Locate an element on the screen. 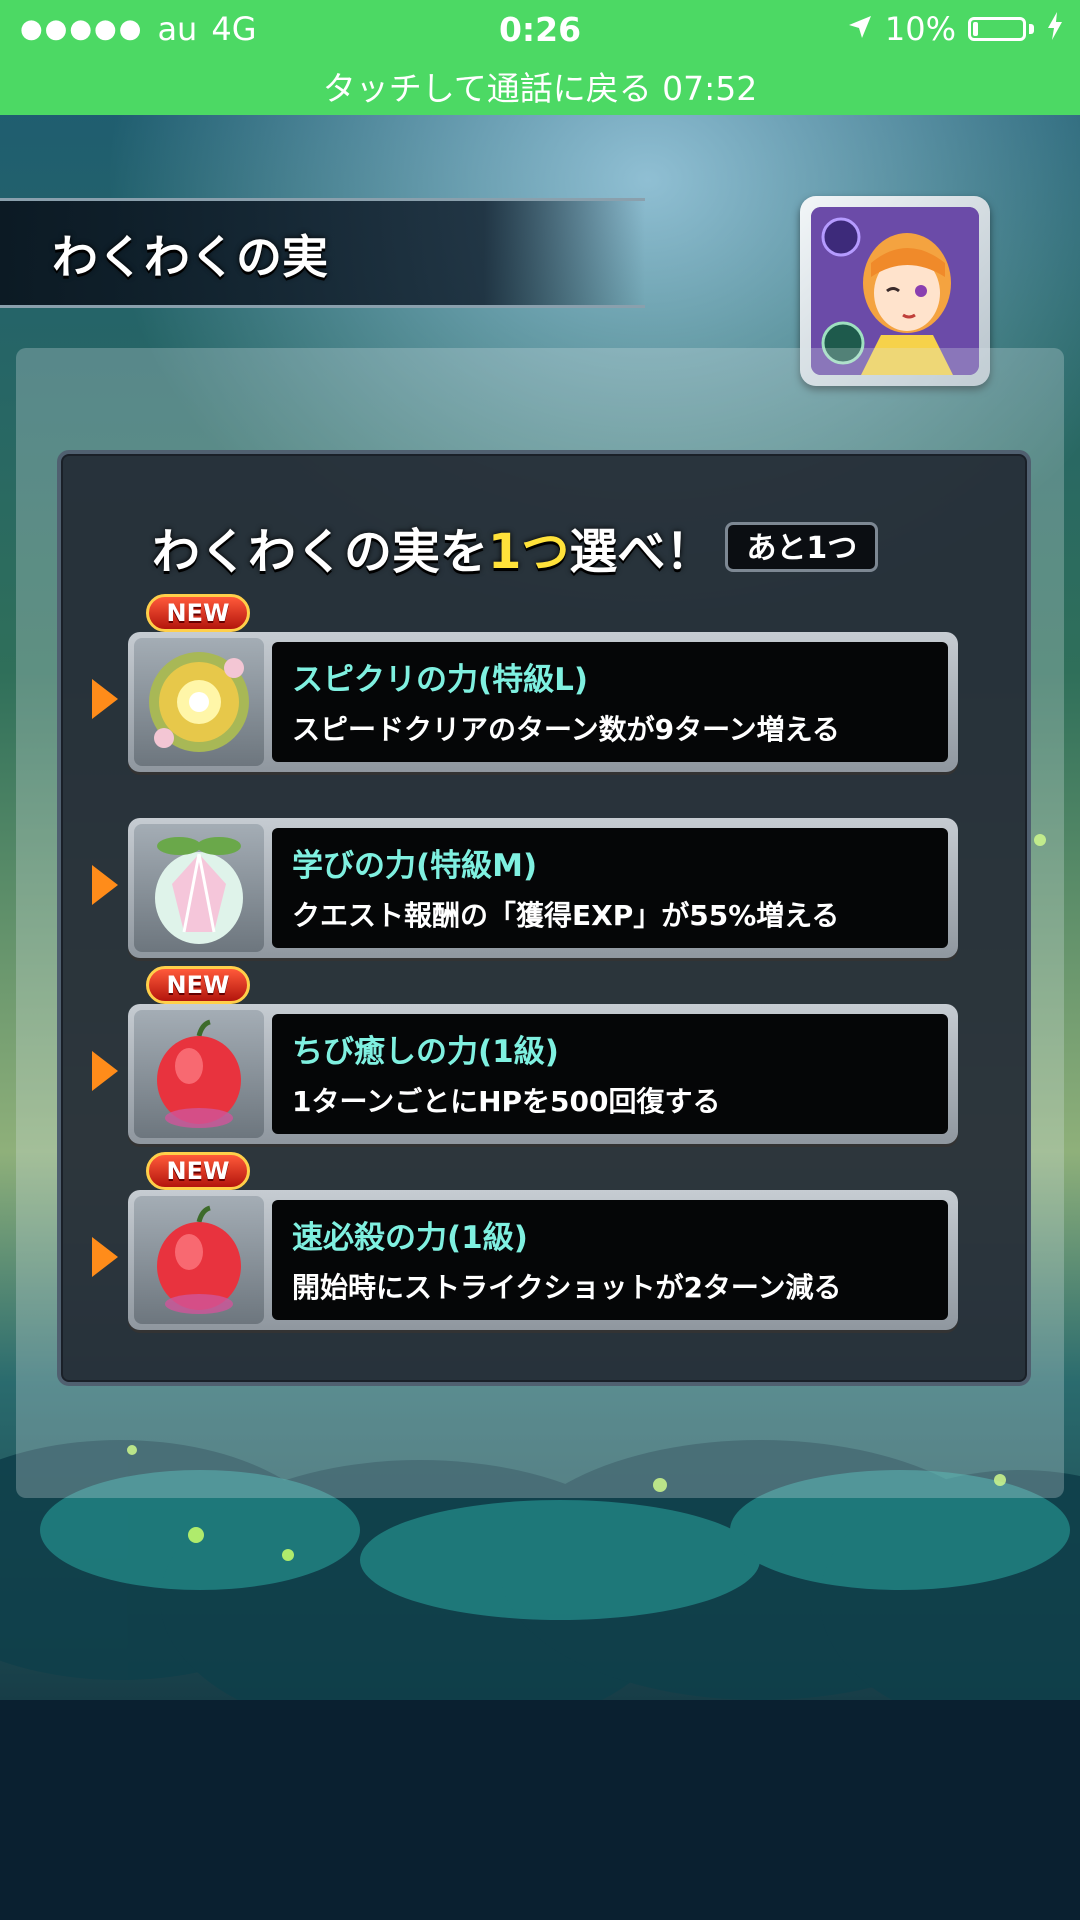 This screenshot has height=1920, width=1080. screen-title: わくわくの実 is located at coordinates (190, 257).